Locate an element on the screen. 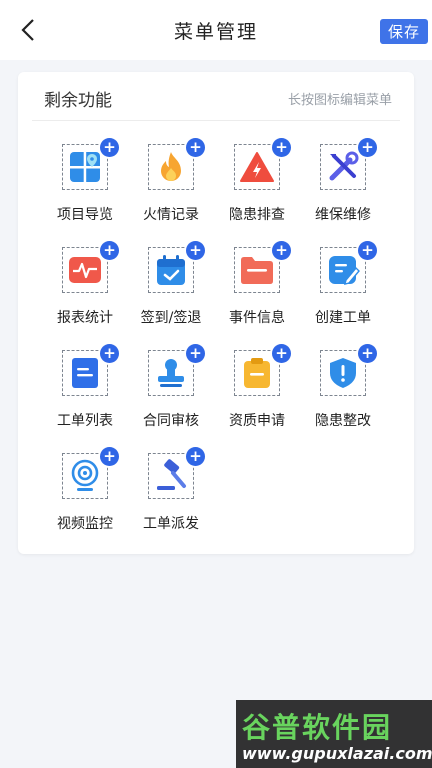 This screenshot has height=768, width=432. menu-item-label: 工单派发 is located at coordinates (171, 524).